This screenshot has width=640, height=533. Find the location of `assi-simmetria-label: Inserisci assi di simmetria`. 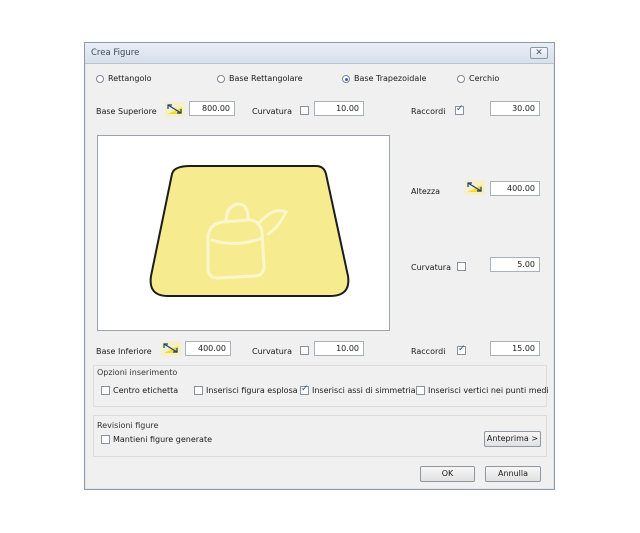

assi-simmetria-label: Inserisci assi di simmetria is located at coordinates (364, 390).